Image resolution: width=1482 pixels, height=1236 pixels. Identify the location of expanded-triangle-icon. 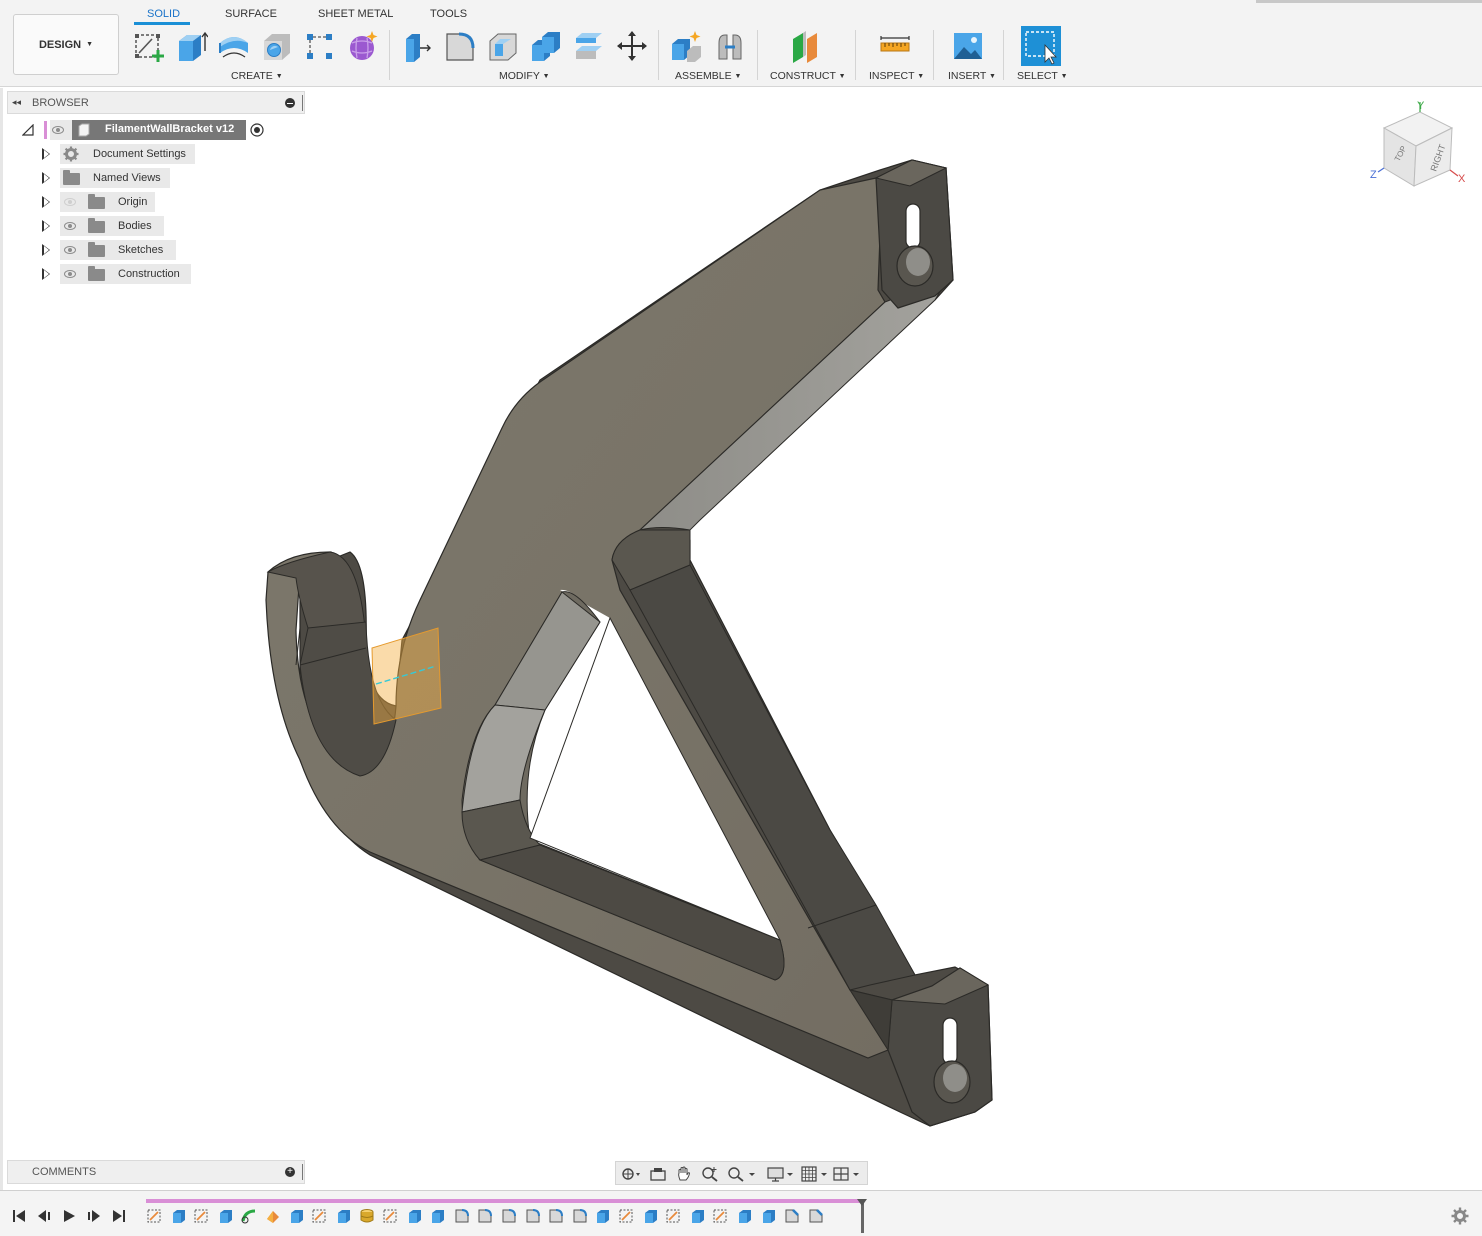
(28, 130).